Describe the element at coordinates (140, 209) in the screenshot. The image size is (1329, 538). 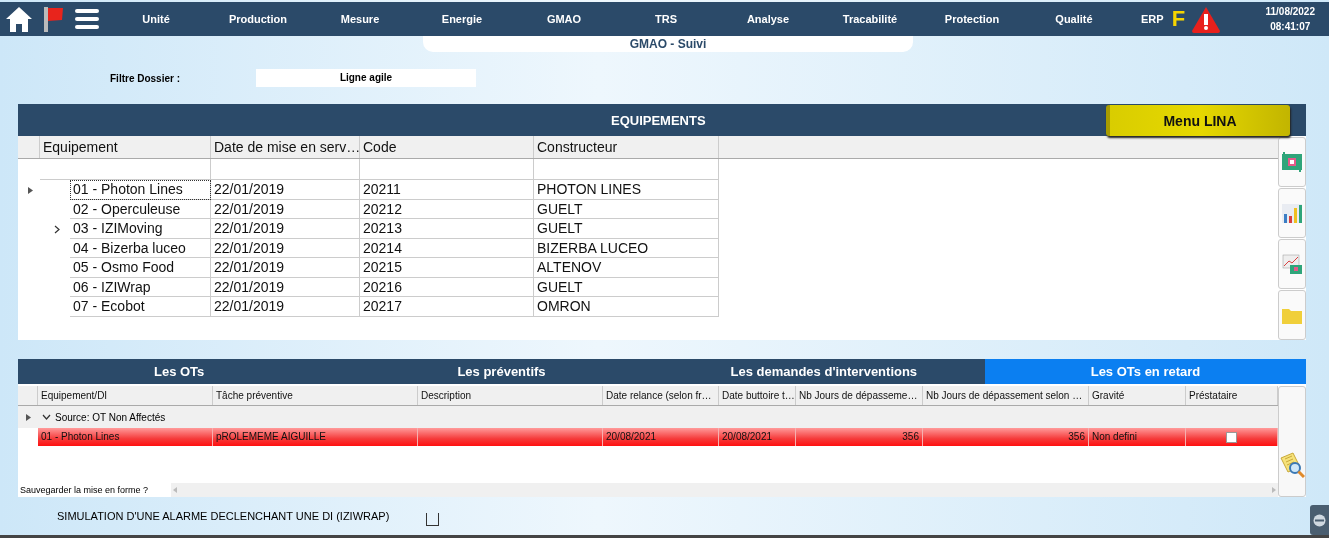
I see `table-cell: 02 - Operculeuse` at that location.